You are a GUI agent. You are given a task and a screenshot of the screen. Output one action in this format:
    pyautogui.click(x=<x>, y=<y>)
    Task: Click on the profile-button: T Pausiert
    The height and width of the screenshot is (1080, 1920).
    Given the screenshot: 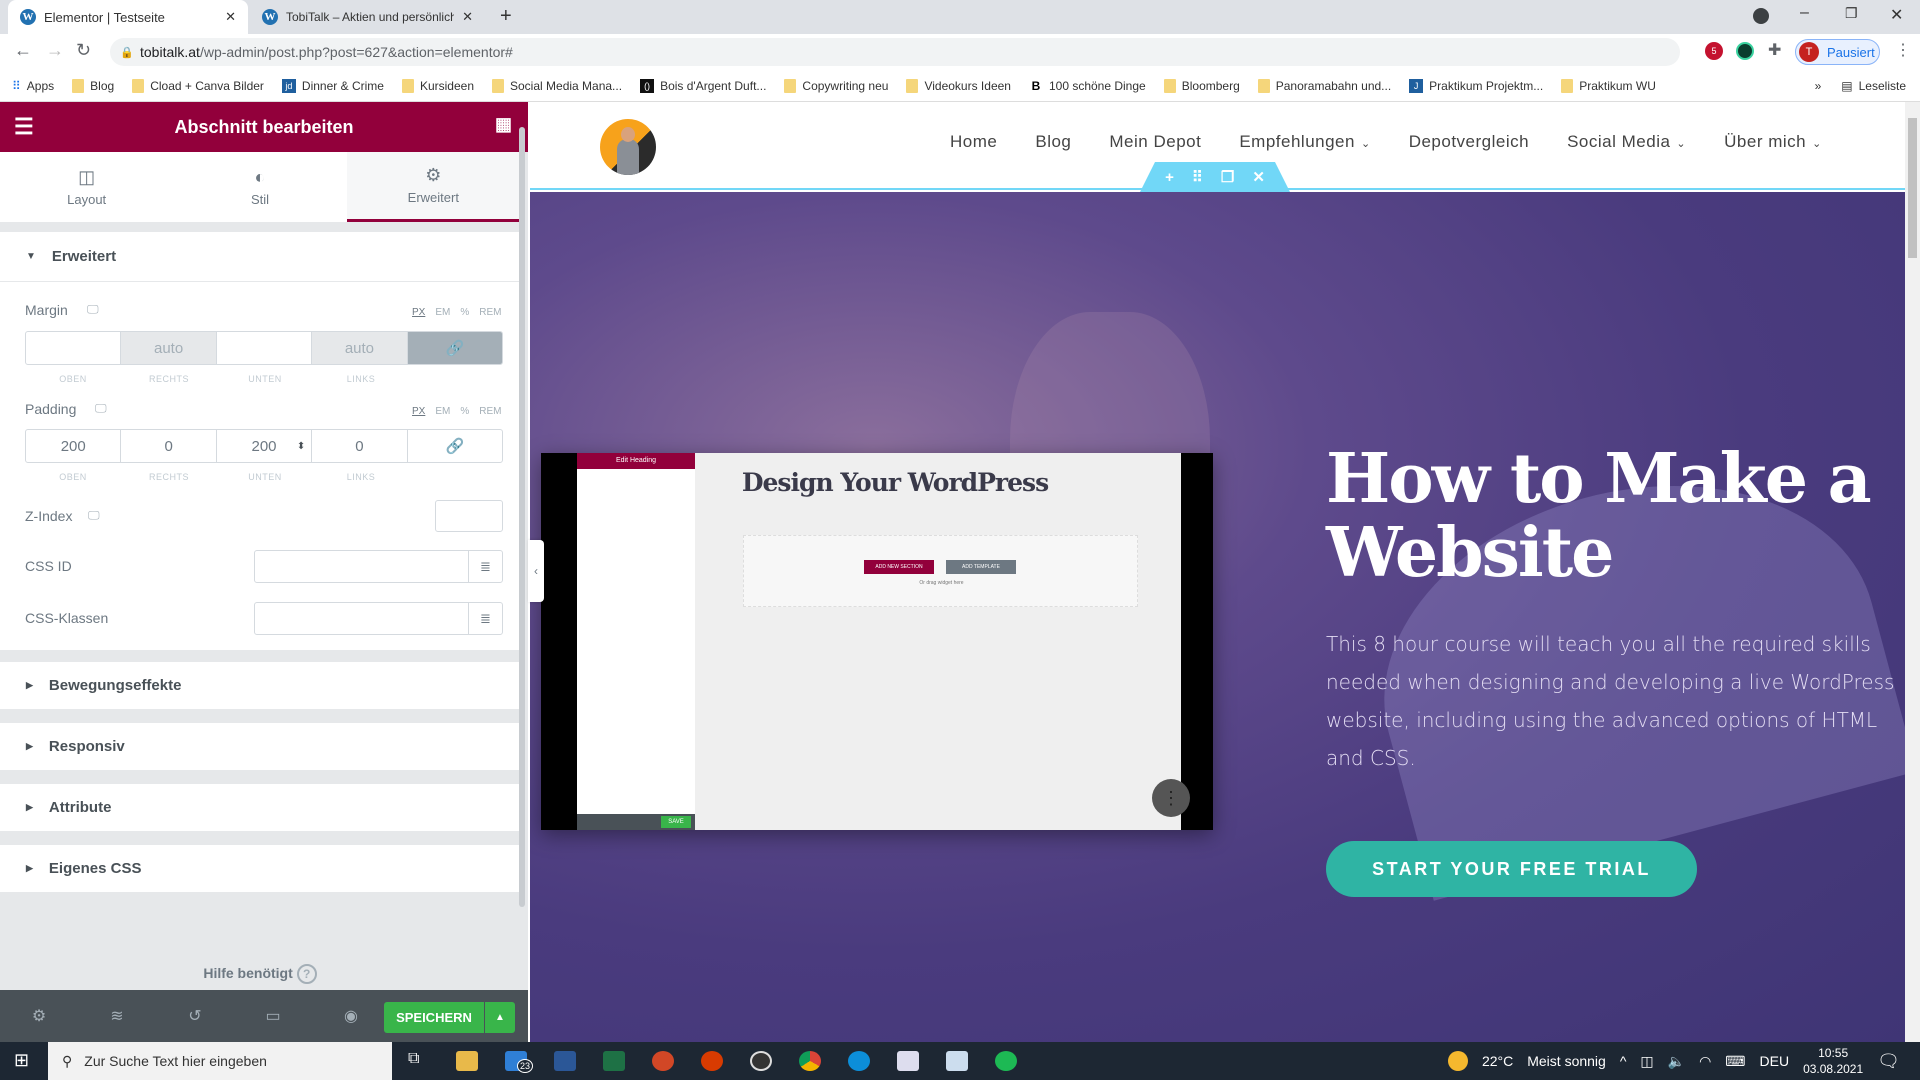 What is the action you would take?
    pyautogui.click(x=1837, y=52)
    